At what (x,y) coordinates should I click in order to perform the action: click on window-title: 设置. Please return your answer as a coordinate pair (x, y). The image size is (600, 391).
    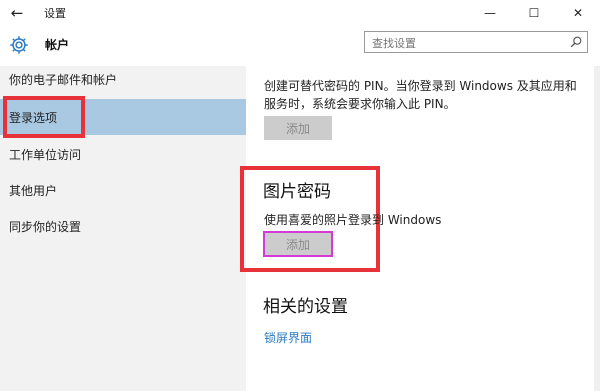
    Looking at the image, I should click on (55, 13).